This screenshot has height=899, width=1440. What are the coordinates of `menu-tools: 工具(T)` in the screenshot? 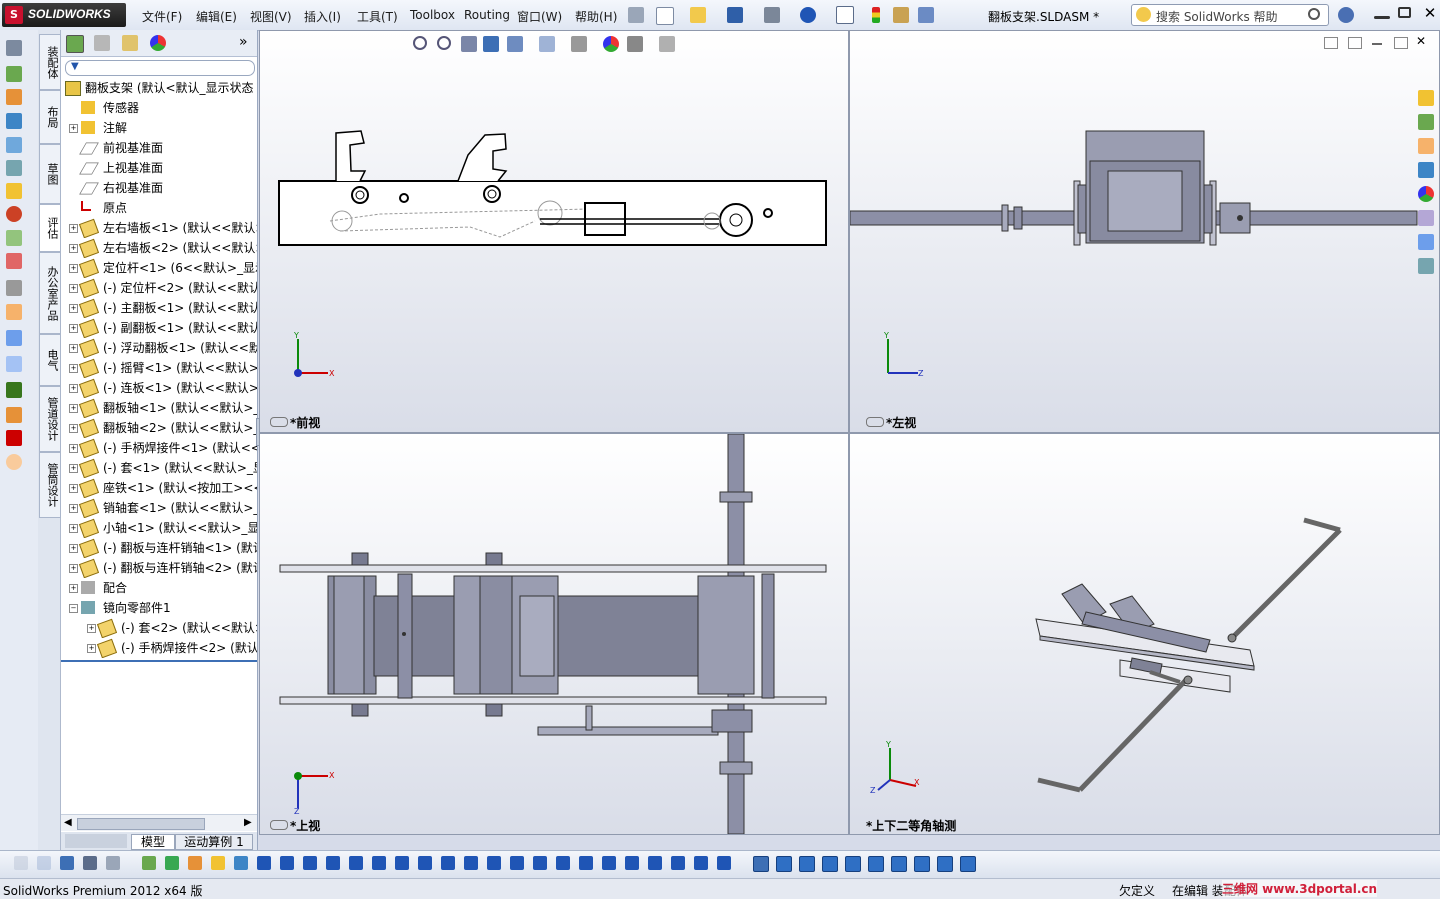 It's located at (377, 16).